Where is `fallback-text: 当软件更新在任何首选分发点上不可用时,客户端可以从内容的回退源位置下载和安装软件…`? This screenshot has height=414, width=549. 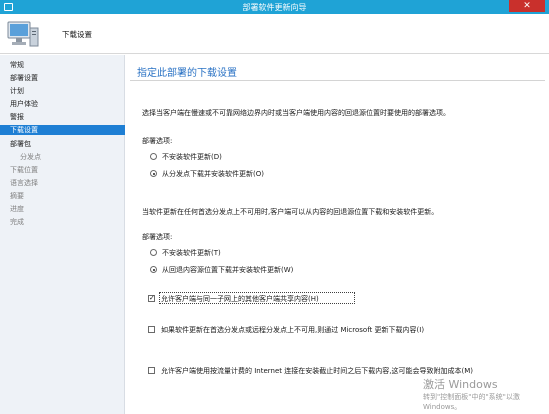 fallback-text: 当软件更新在任何首选分发点上不可用时,客户端可以从内容的回退源位置下载和安装软件… is located at coordinates (290, 212).